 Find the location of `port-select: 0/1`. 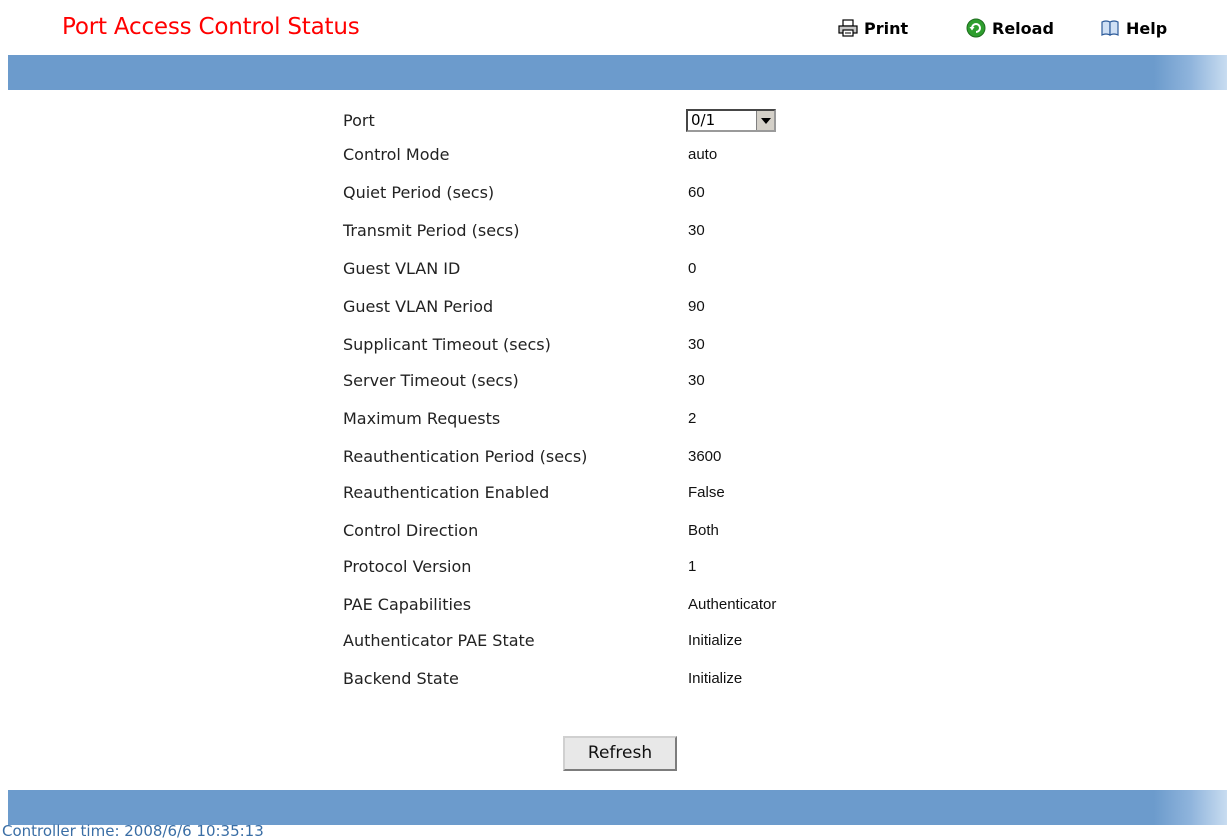

port-select: 0/1 is located at coordinates (731, 120).